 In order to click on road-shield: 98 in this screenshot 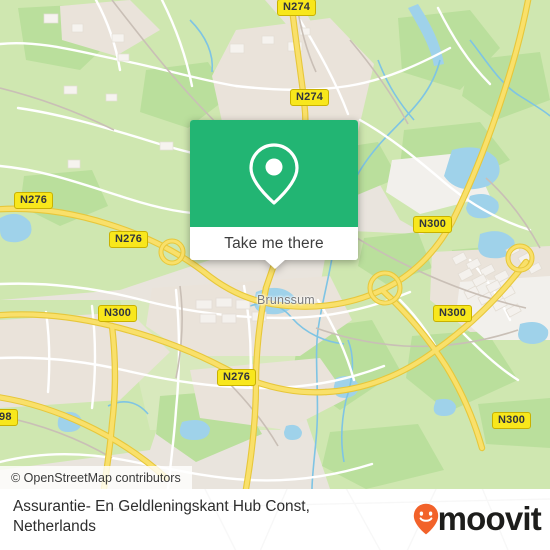, I will do `click(9, 417)`.